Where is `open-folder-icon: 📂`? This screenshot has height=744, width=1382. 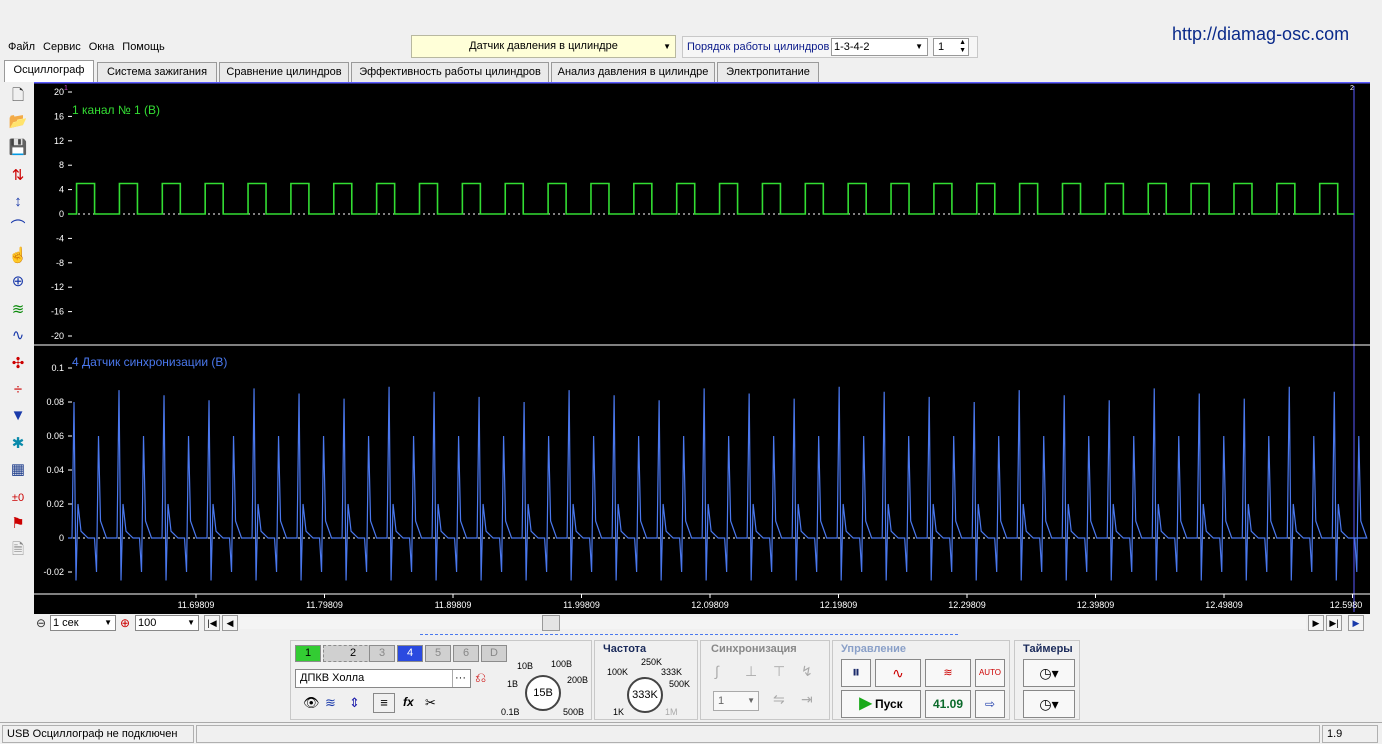 open-folder-icon: 📂 is located at coordinates (18, 122).